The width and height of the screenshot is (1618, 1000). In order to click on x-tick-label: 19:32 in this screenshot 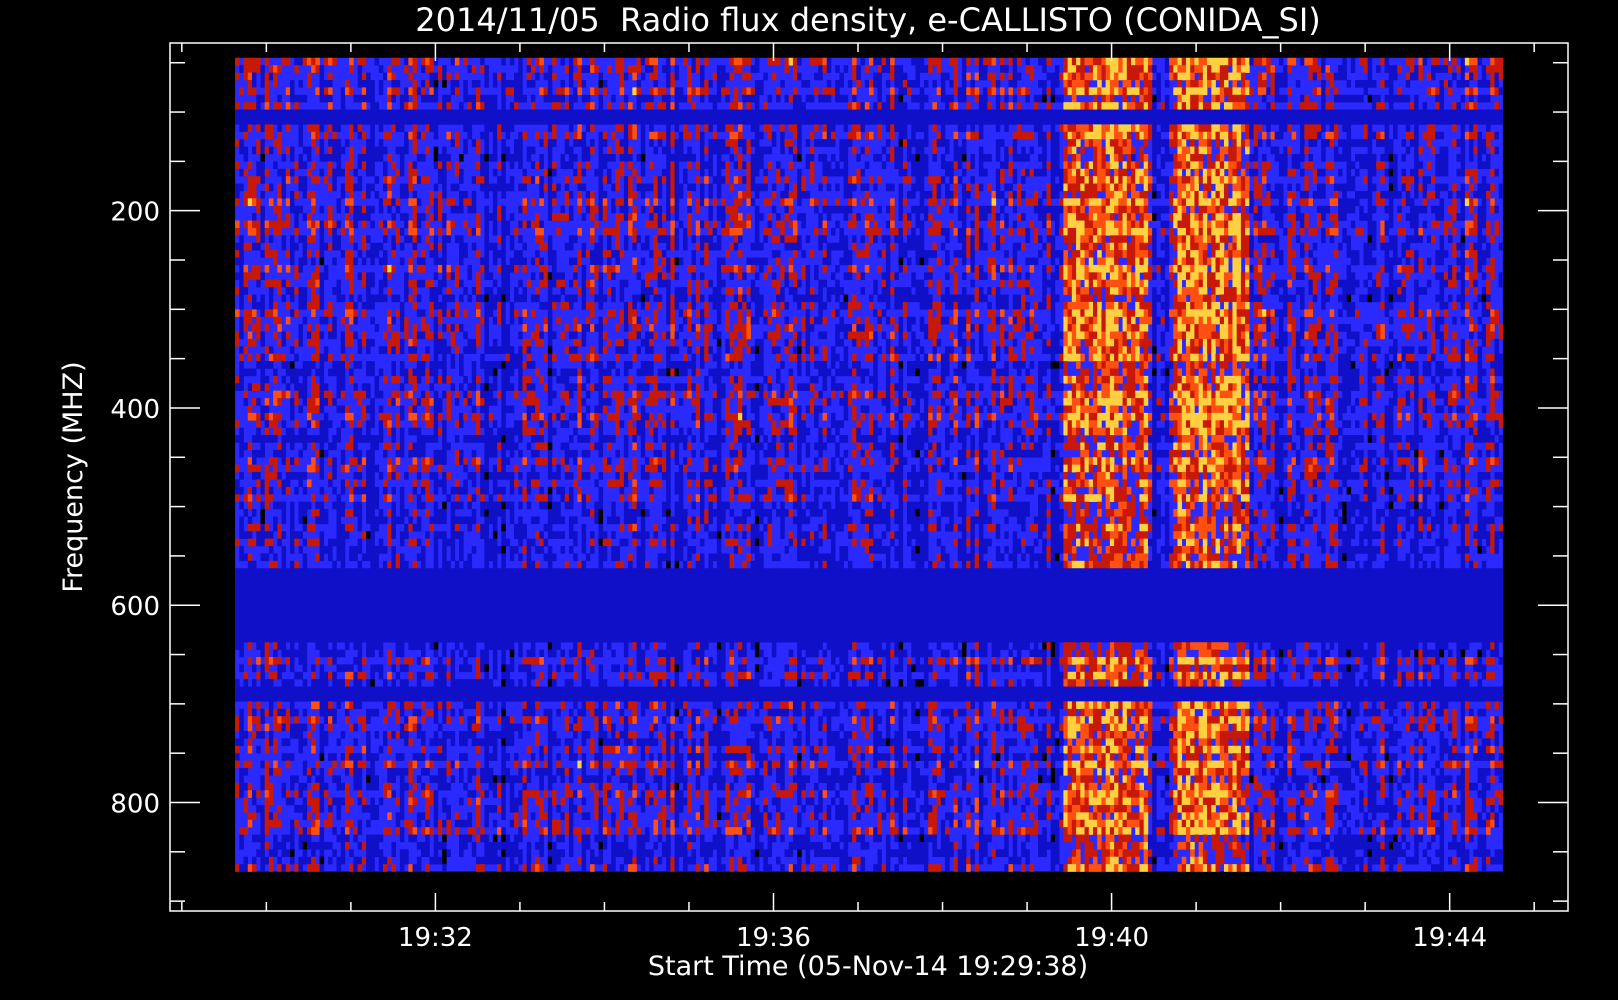, I will do `click(435, 938)`.